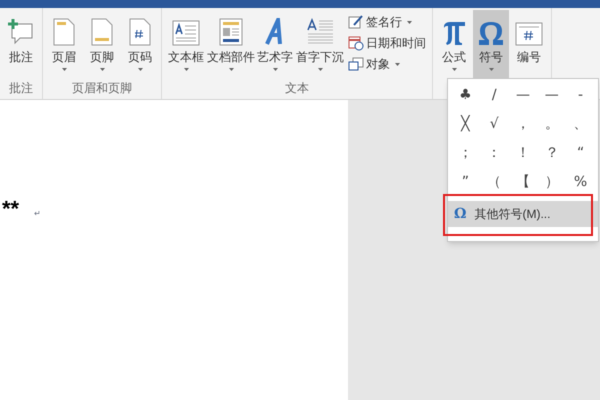 This screenshot has height=400, width=600. I want to click on symbol-cell: ；, so click(465, 153).